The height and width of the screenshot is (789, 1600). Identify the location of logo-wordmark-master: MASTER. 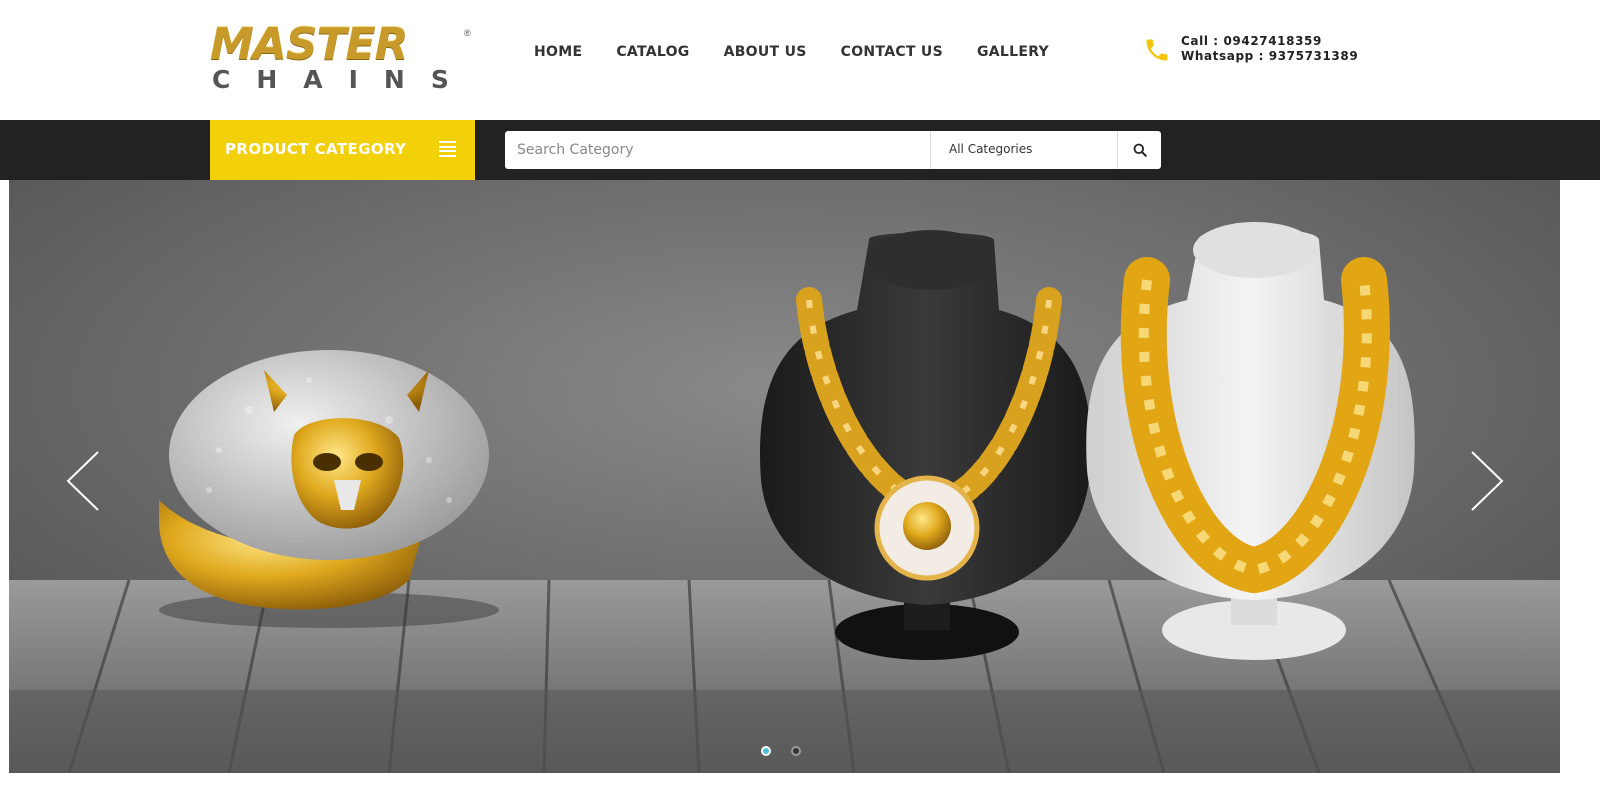
(309, 44).